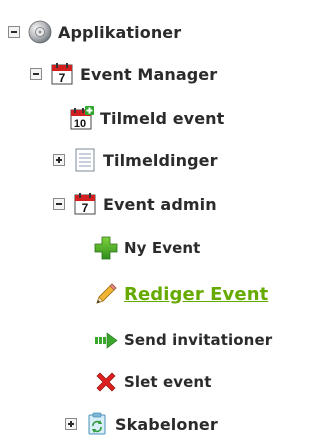  What do you see at coordinates (40, 32) in the screenshot?
I see `app-disc-icon` at bounding box center [40, 32].